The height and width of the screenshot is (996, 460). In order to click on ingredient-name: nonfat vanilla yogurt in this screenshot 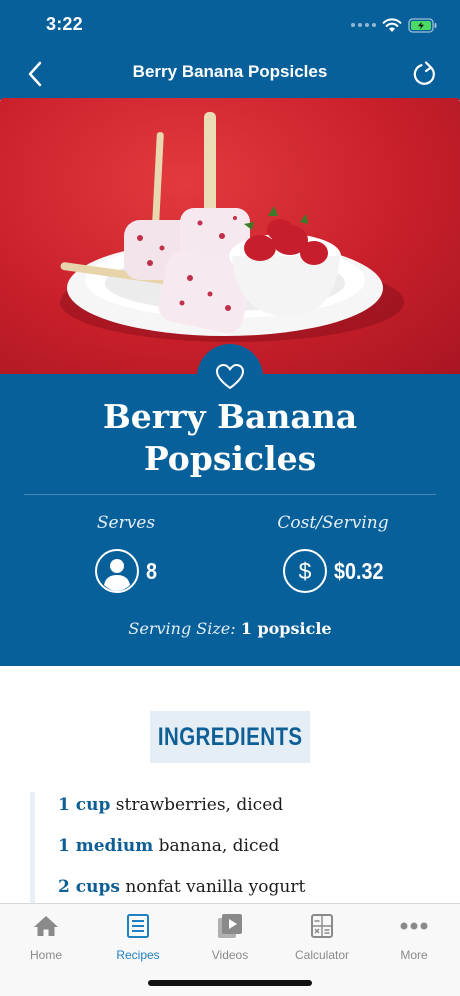, I will do `click(215, 887)`.